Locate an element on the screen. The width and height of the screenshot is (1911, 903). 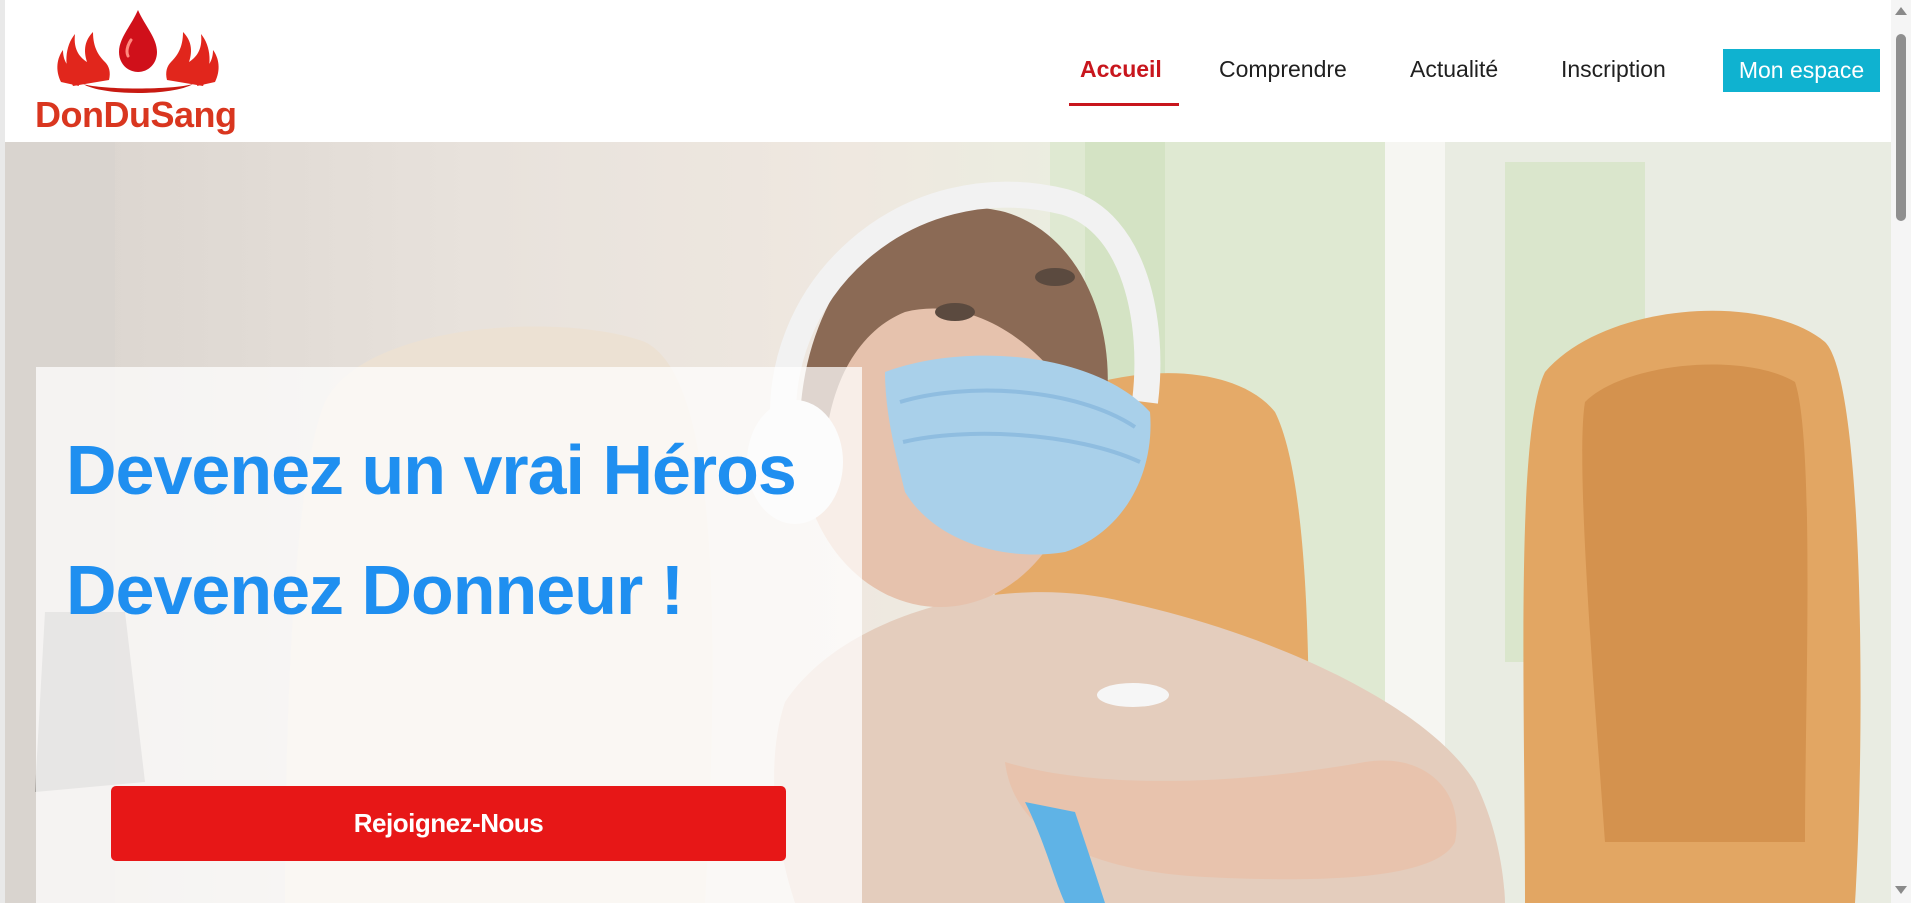
hero-headline-line1: Devenez un vrai Héros is located at coordinates (431, 470).